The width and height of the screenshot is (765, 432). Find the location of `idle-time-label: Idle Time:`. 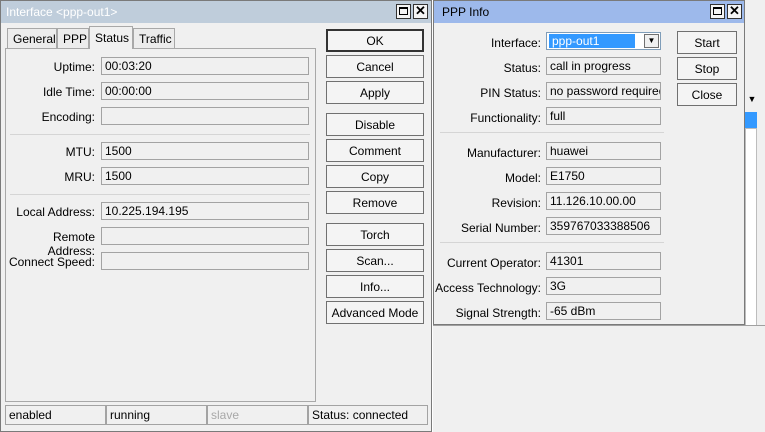

idle-time-label: Idle Time: is located at coordinates (68, 92).